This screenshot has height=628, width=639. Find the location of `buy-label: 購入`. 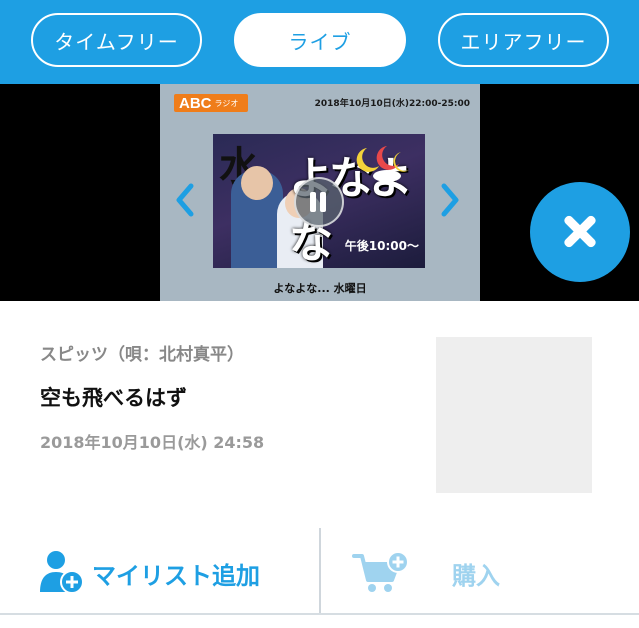

buy-label: 購入 is located at coordinates (476, 576).